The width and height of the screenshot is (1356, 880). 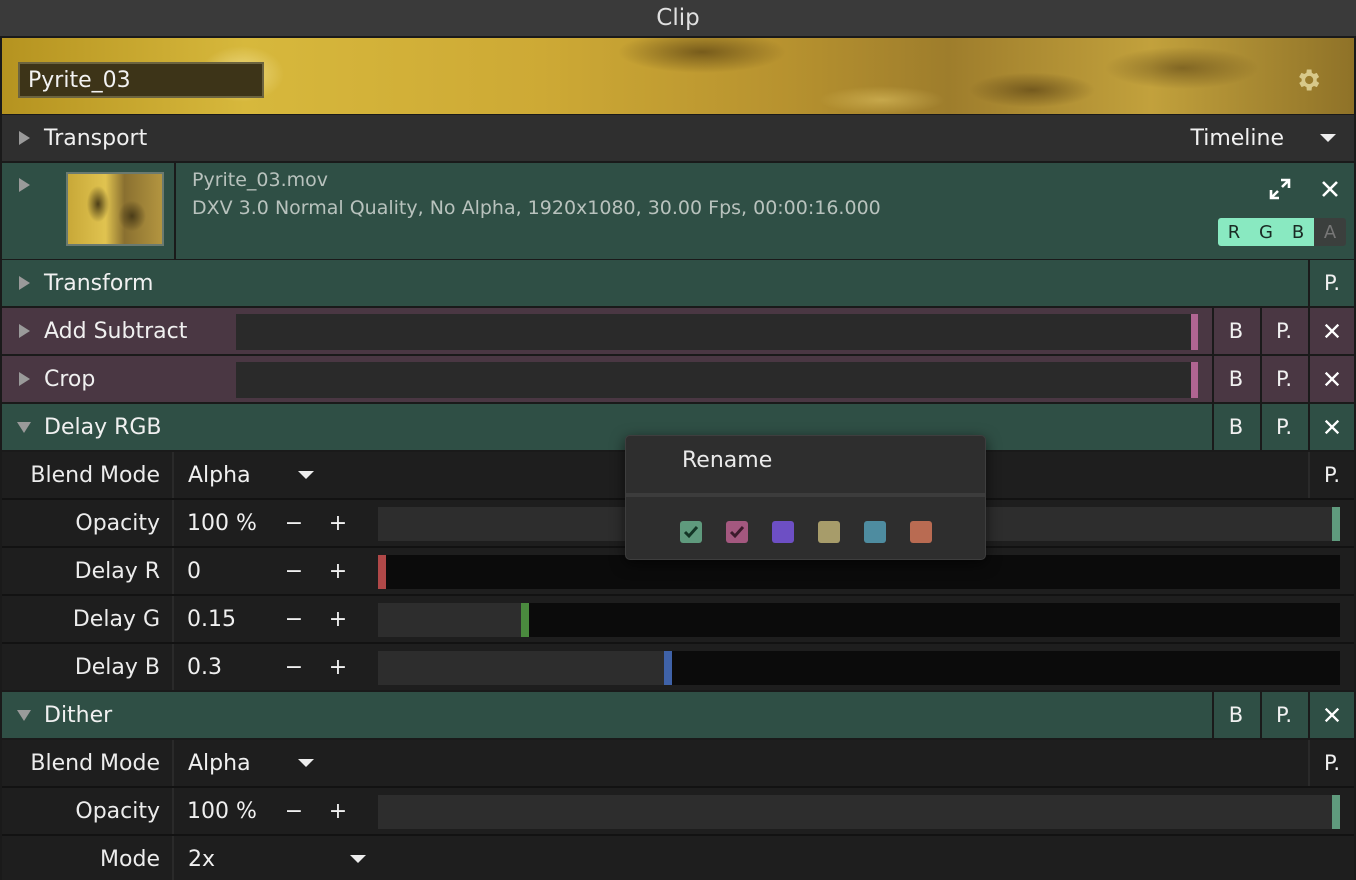 What do you see at coordinates (1330, 232) in the screenshot?
I see `channel-a-toggle: A` at bounding box center [1330, 232].